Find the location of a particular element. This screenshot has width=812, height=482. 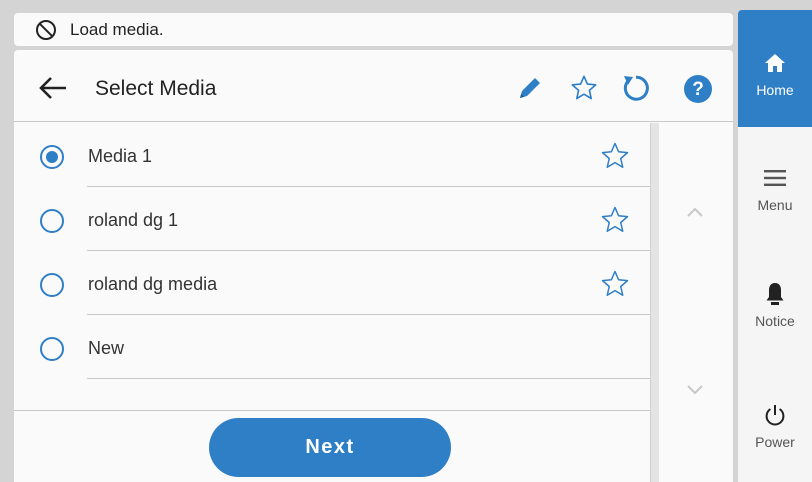

media-name: roland dg 1 is located at coordinates (133, 220).